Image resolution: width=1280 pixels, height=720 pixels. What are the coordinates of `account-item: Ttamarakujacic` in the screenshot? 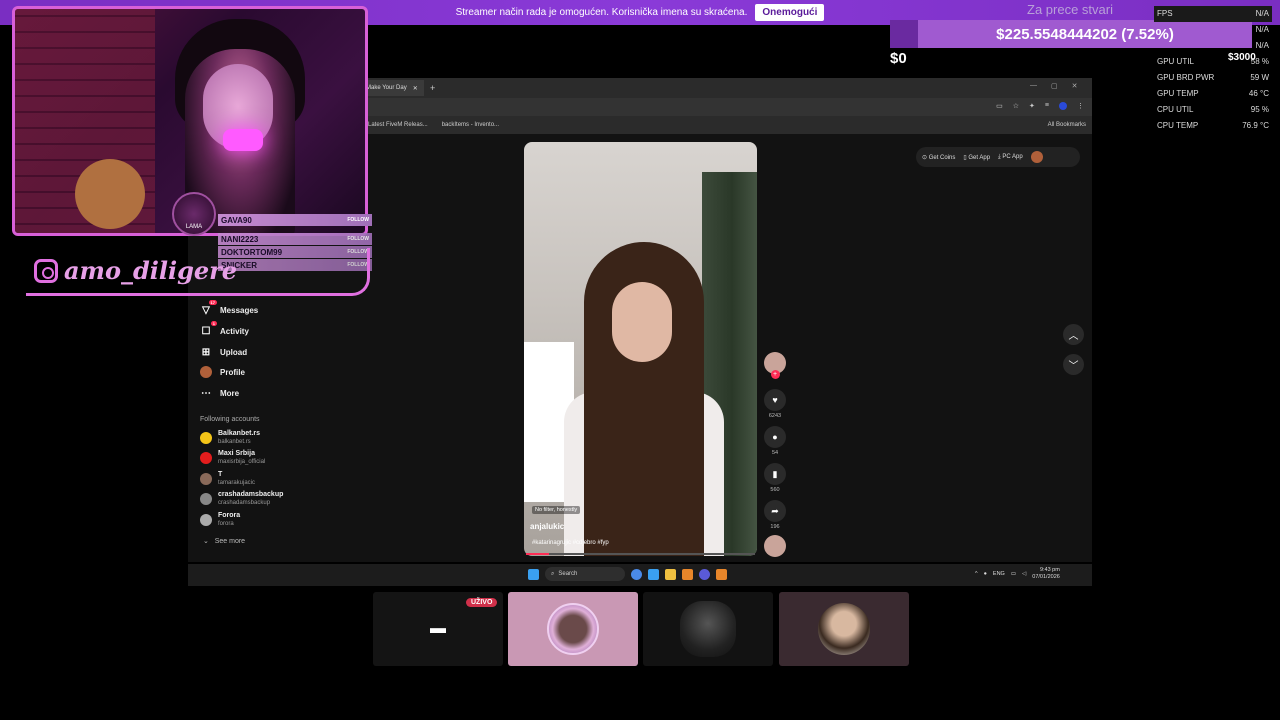 It's located at (227, 479).